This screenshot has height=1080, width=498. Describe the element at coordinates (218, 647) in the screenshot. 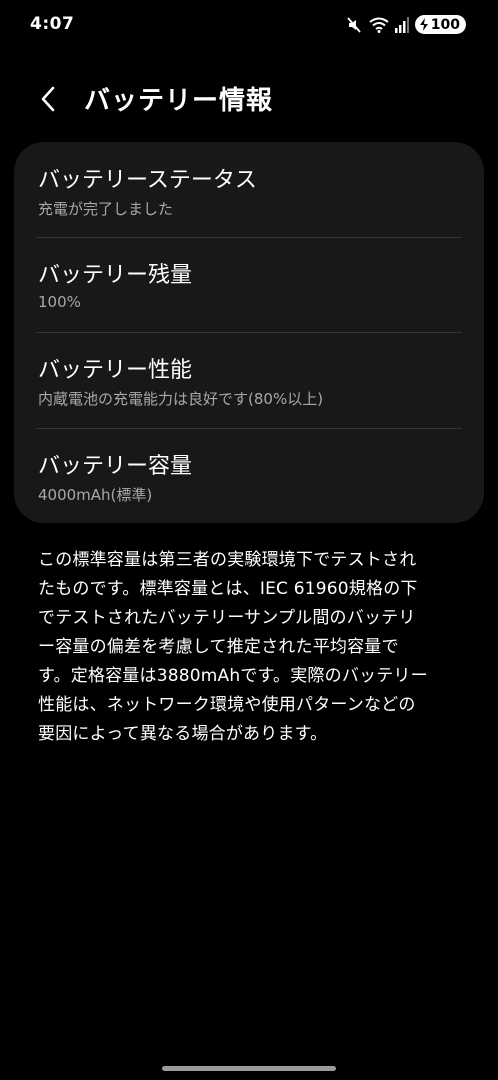

I see `description-line: ー容量の偏差を考慮して推定された平均容量で` at that location.